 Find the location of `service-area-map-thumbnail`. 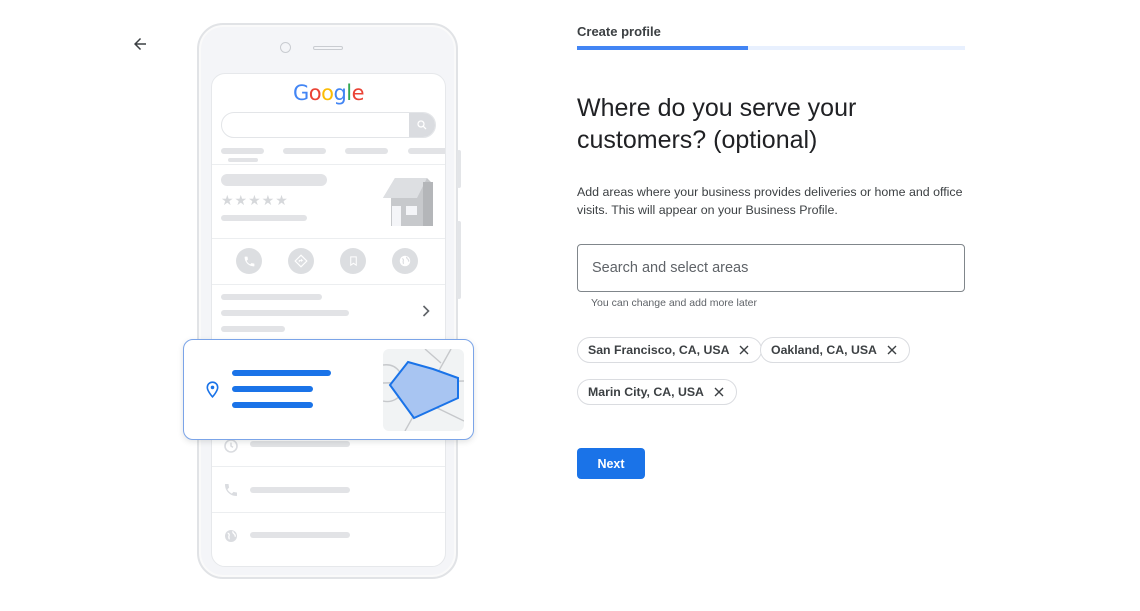

service-area-map-thumbnail is located at coordinates (423, 390).